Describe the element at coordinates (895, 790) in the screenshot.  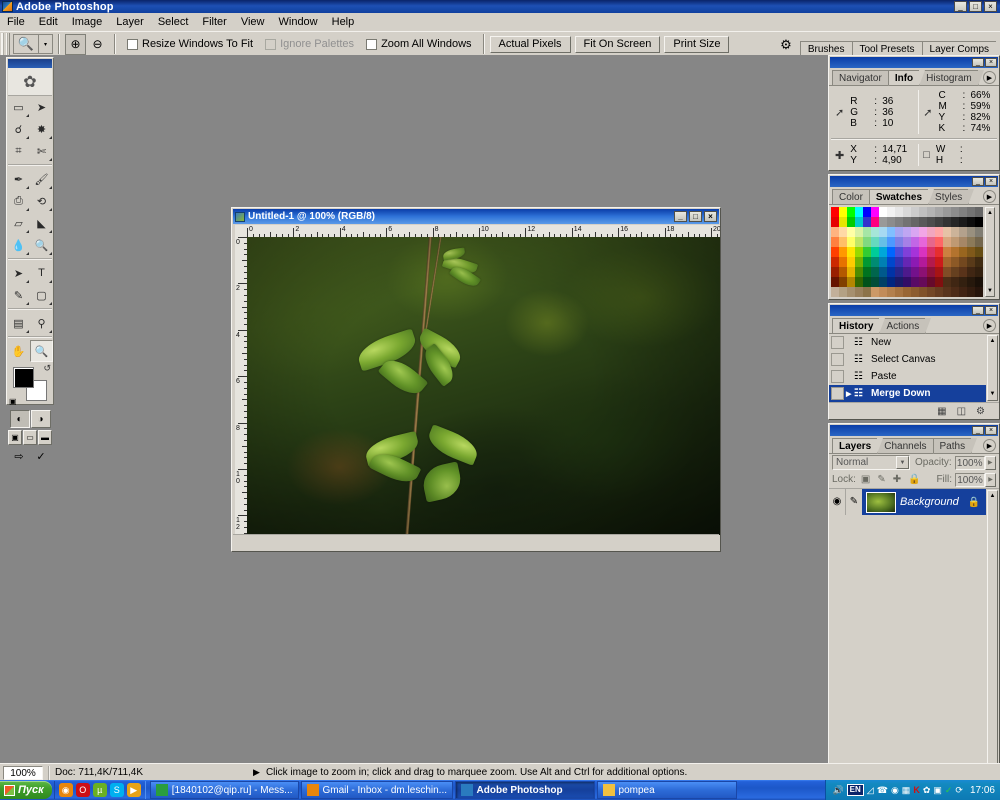
I see `sound-icon: ◉` at that location.